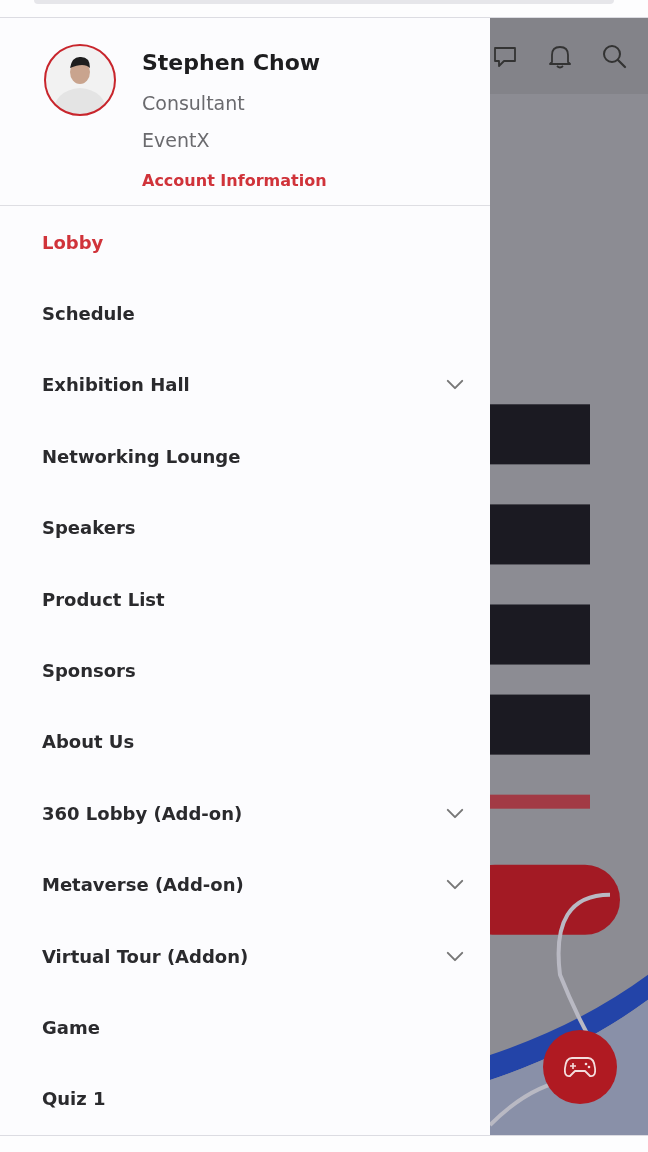 The height and width of the screenshot is (1152, 648). I want to click on menu-item: Networking Lounge, so click(245, 456).